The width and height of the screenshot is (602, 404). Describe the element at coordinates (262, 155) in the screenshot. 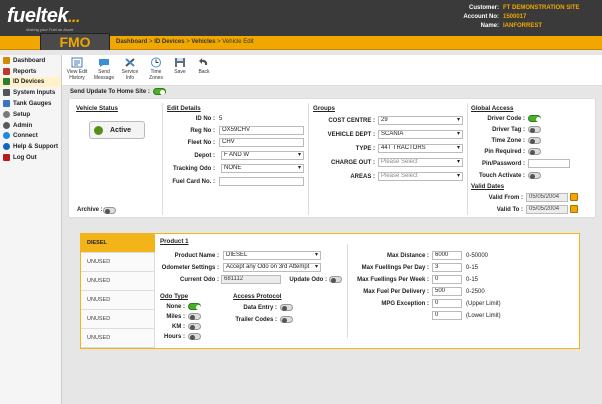

I see `depot-select: F AND W` at that location.